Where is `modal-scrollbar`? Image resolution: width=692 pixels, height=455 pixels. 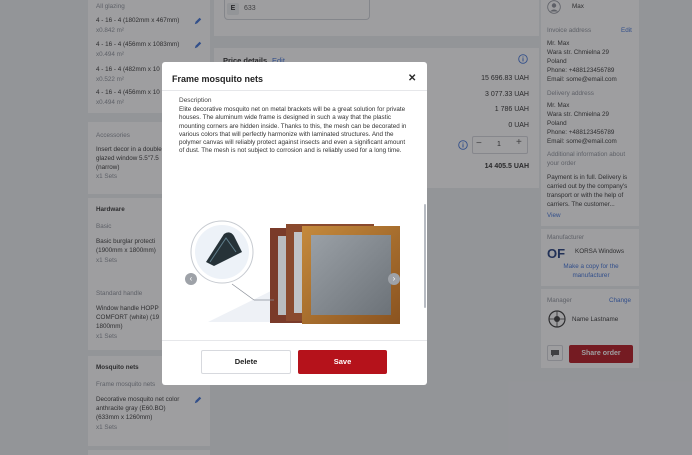
modal-scrollbar is located at coordinates (425, 256).